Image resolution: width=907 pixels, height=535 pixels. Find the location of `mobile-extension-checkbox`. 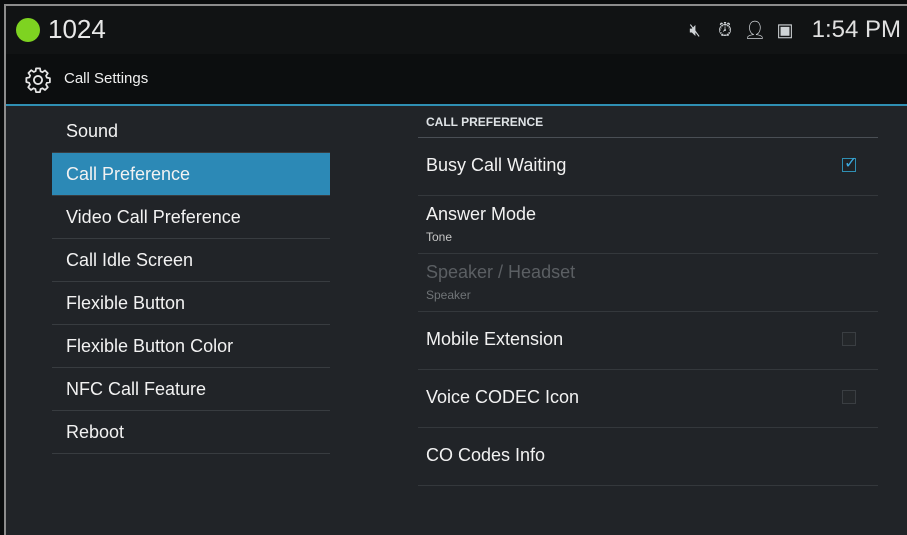

mobile-extension-checkbox is located at coordinates (849, 339).